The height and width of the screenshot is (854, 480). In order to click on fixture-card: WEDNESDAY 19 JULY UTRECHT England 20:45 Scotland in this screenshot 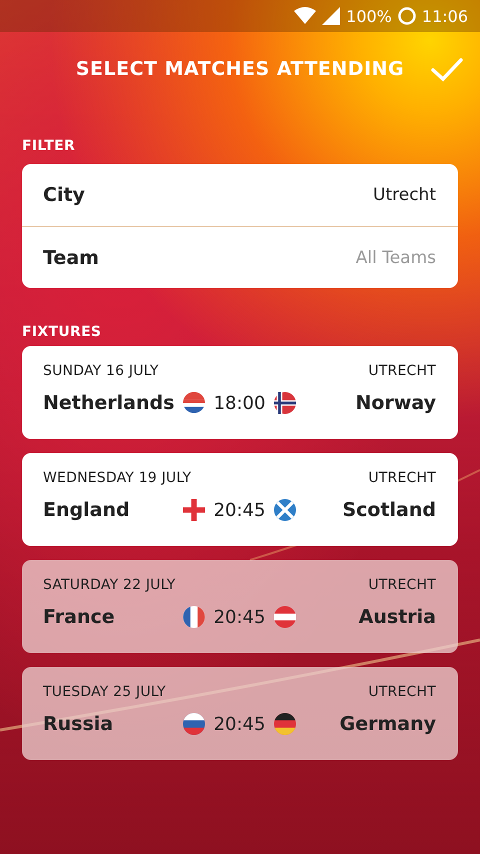, I will do `click(240, 499)`.